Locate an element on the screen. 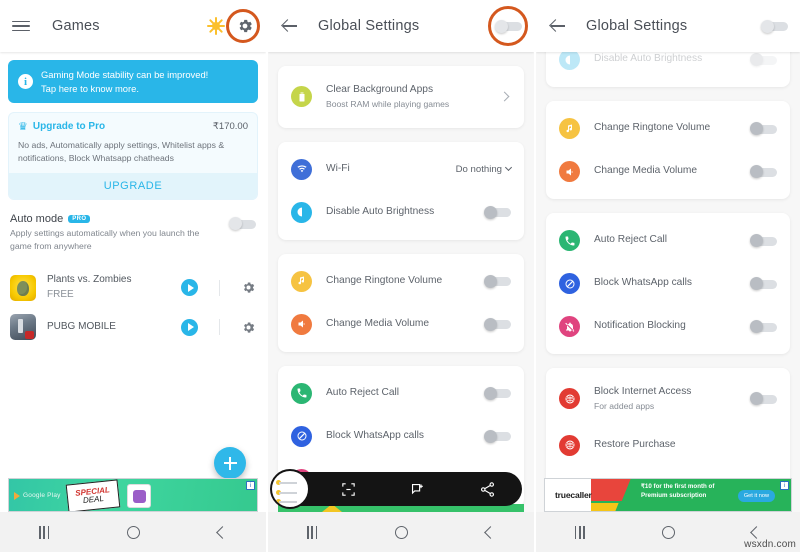  app-bar-games: Games is located at coordinates (133, 26).